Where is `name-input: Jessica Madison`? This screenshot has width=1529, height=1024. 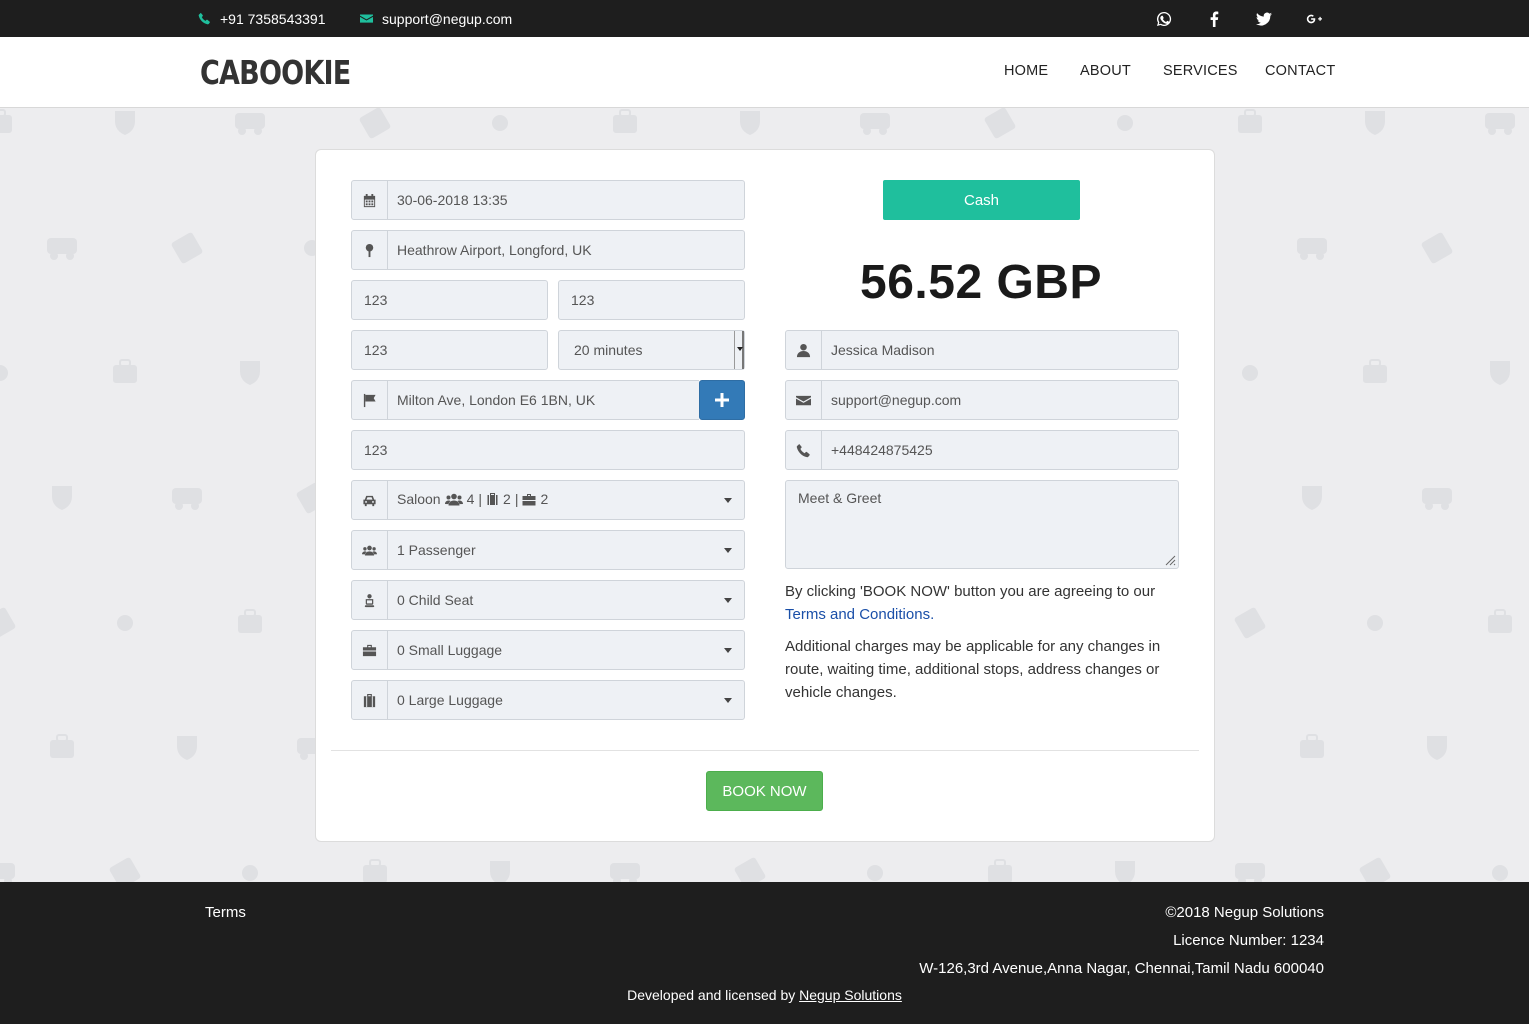 name-input: Jessica Madison is located at coordinates (982, 350).